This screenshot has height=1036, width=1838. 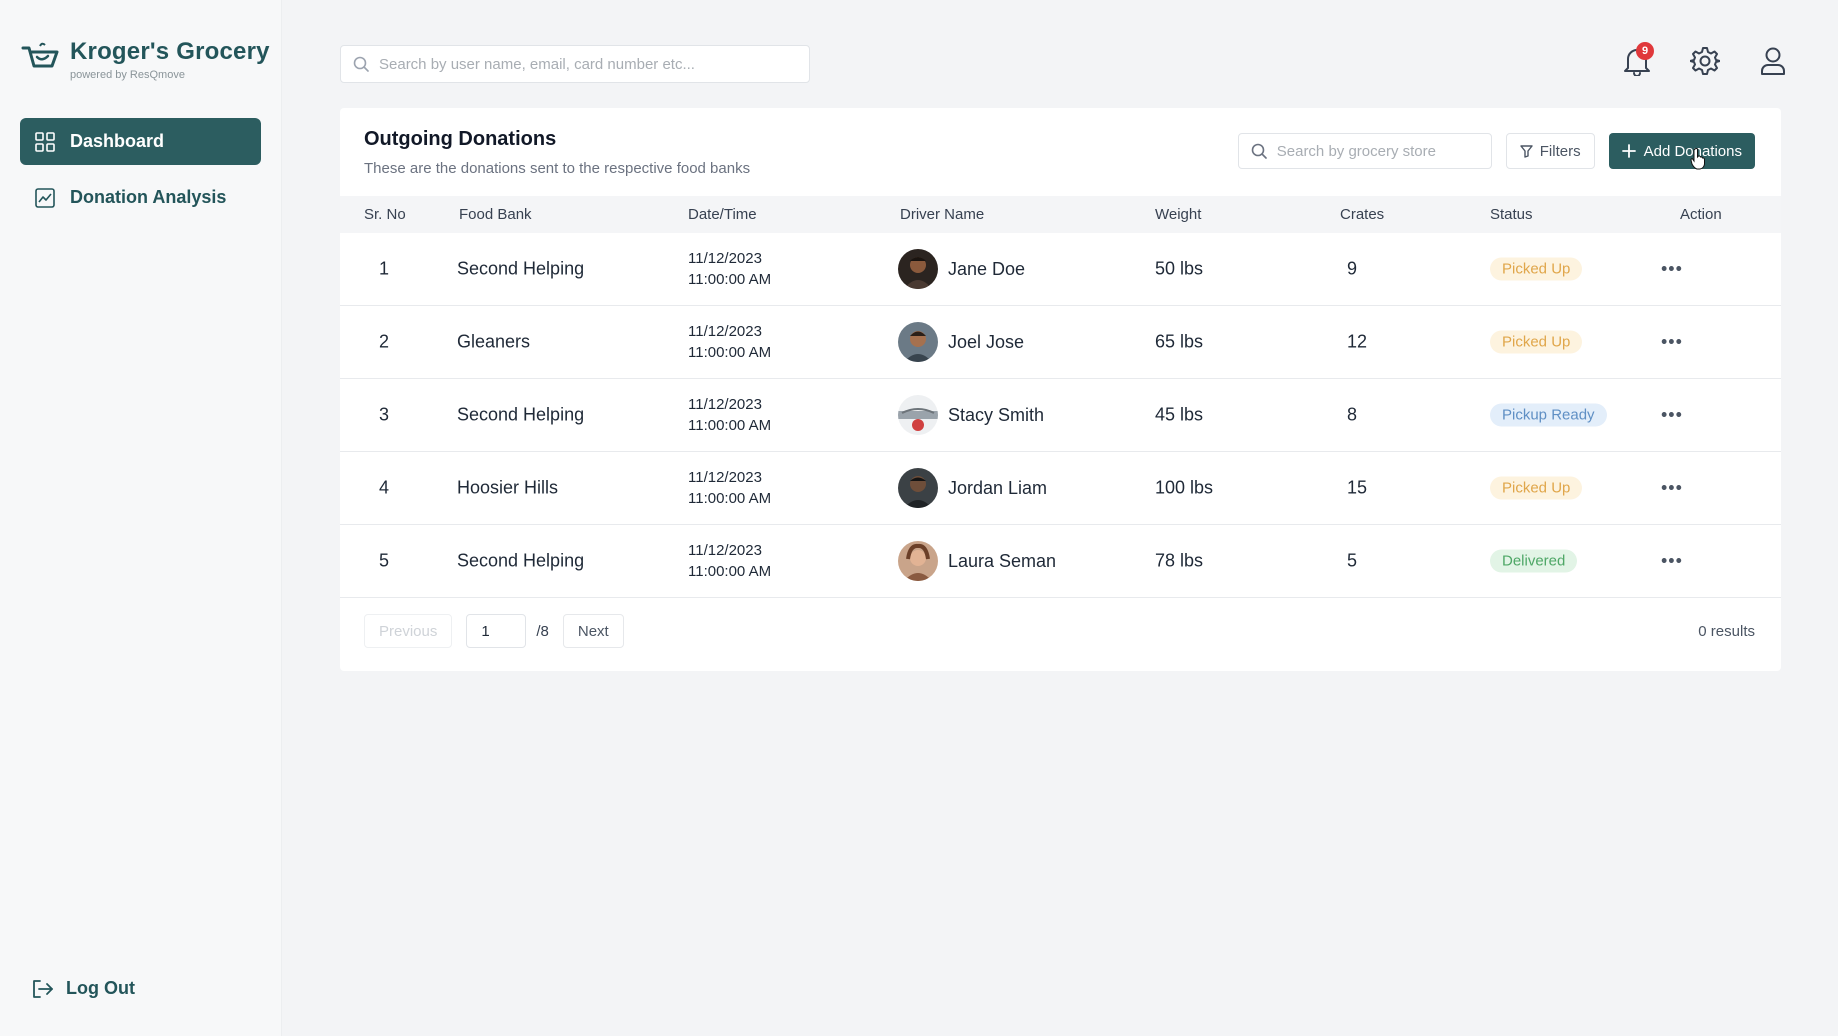 What do you see at coordinates (495, 214) in the screenshot?
I see `column-header-food-bank: Food Bank` at bounding box center [495, 214].